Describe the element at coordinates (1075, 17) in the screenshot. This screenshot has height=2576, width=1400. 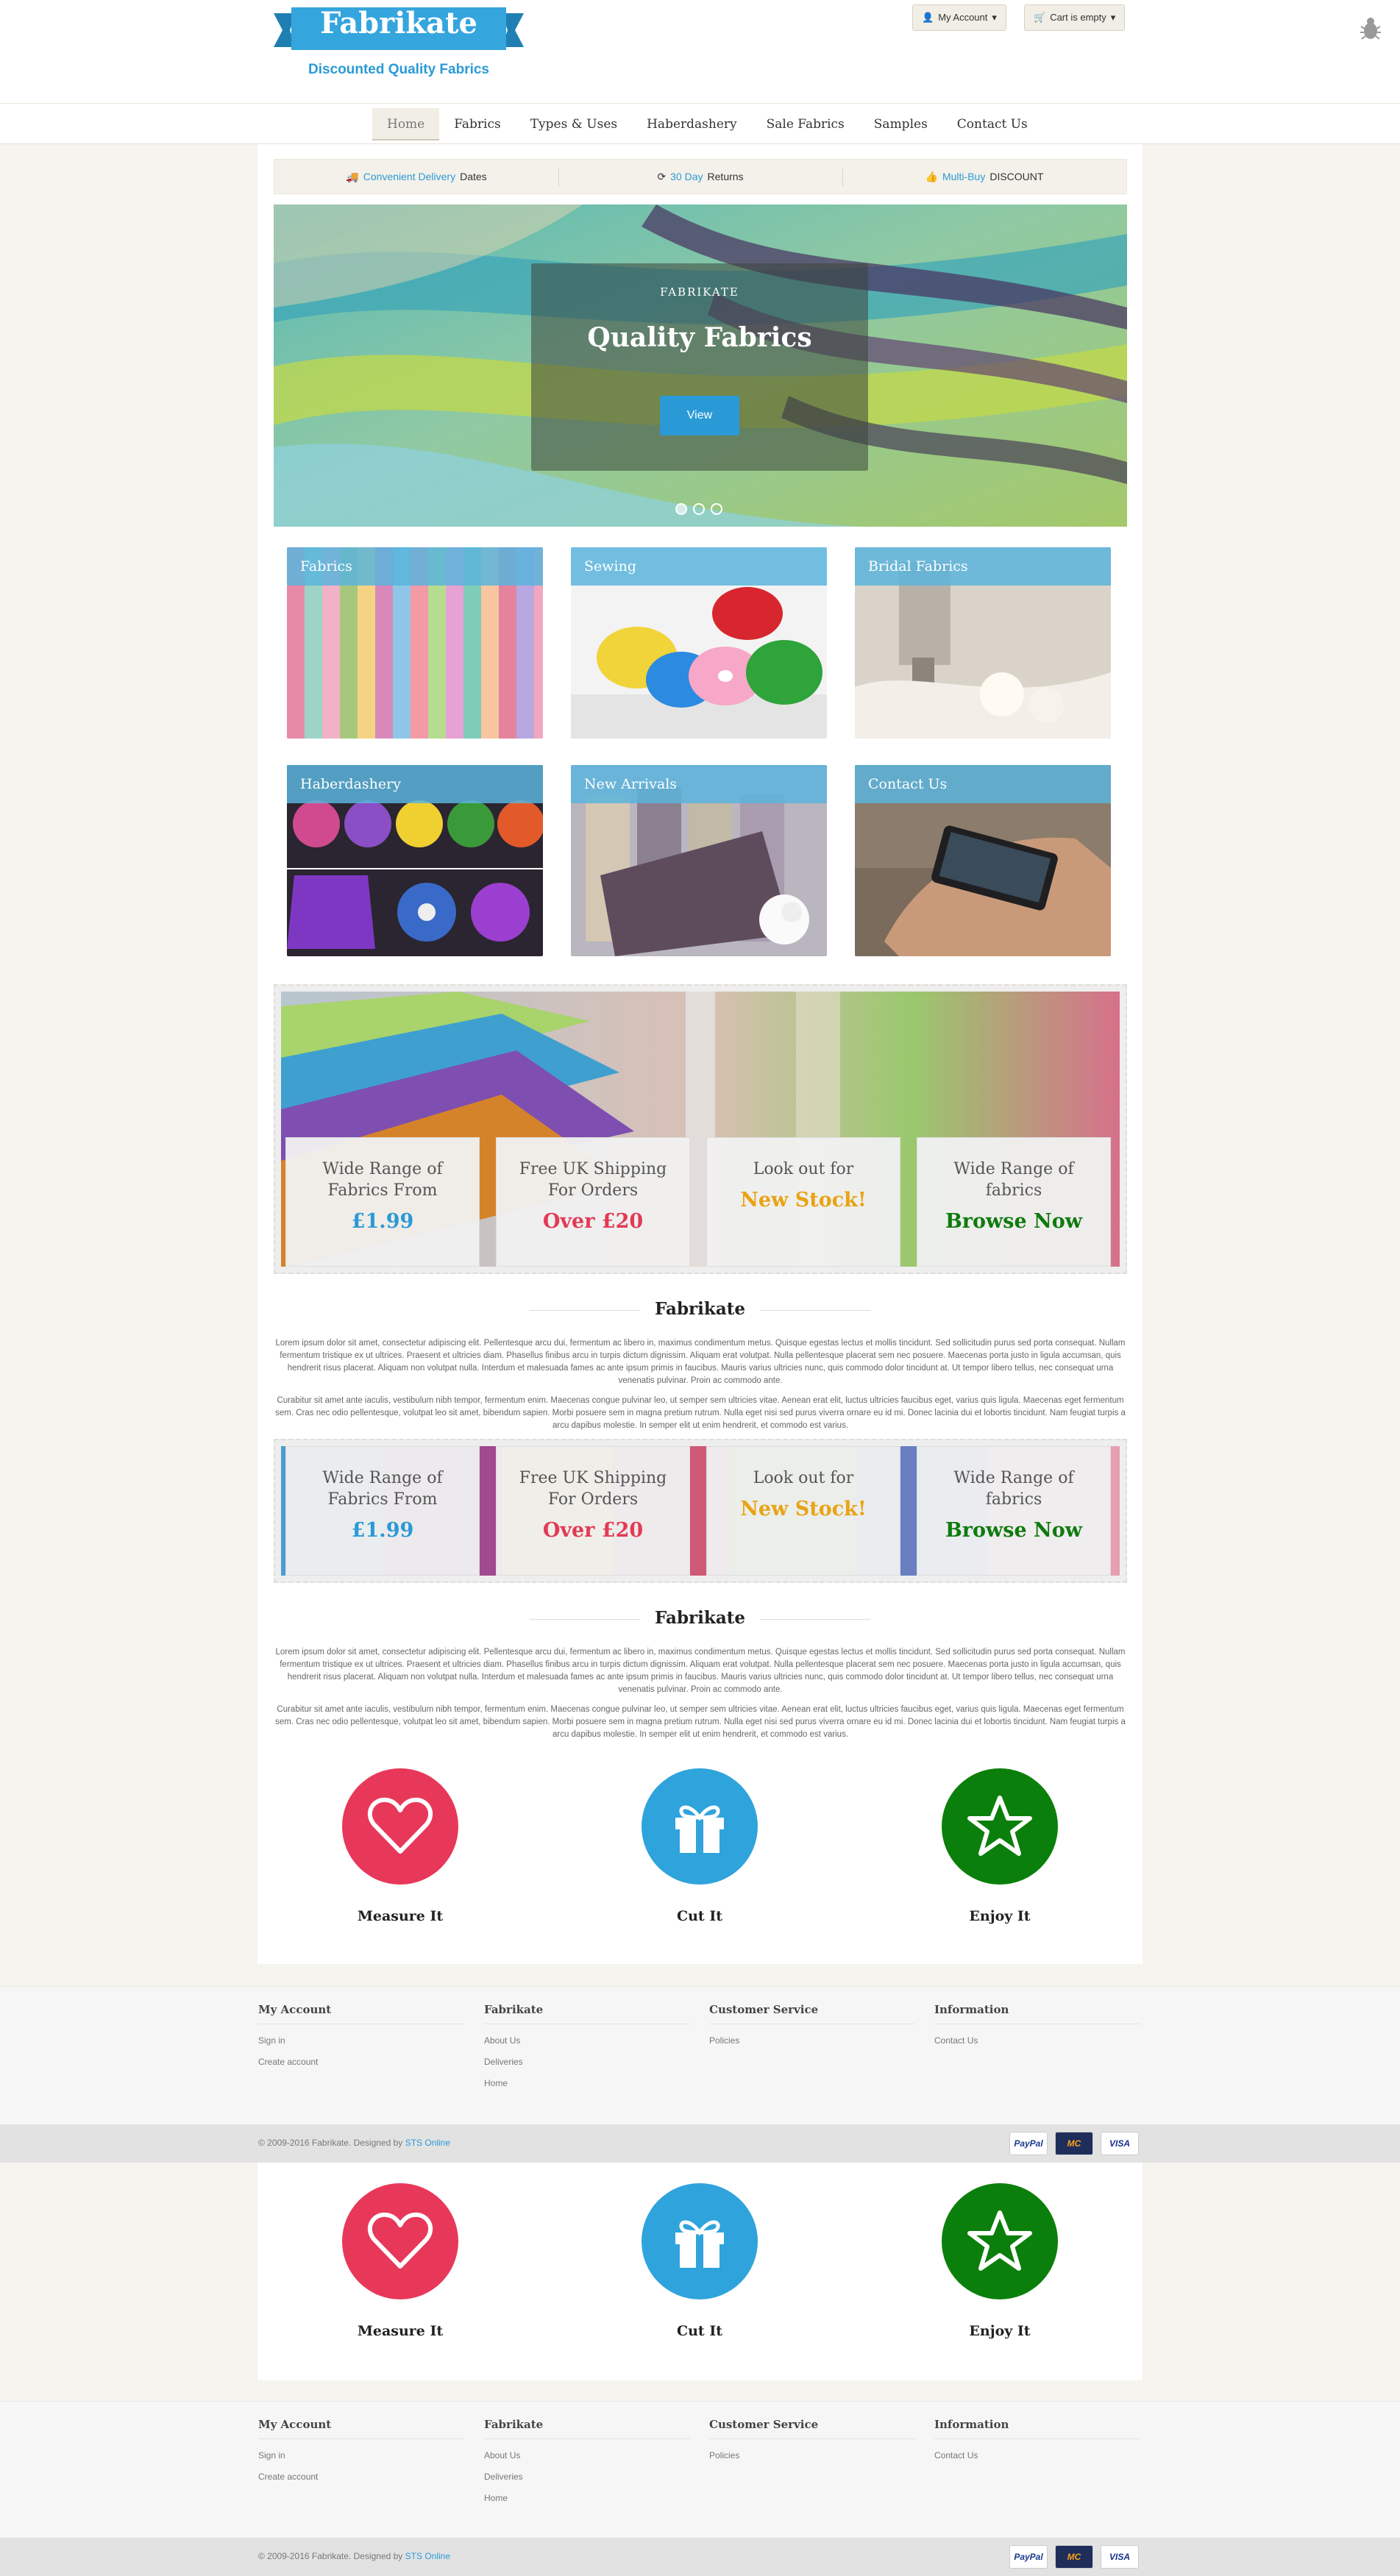
I see `cart-button: 🛒 Cart is empty ▾` at that location.